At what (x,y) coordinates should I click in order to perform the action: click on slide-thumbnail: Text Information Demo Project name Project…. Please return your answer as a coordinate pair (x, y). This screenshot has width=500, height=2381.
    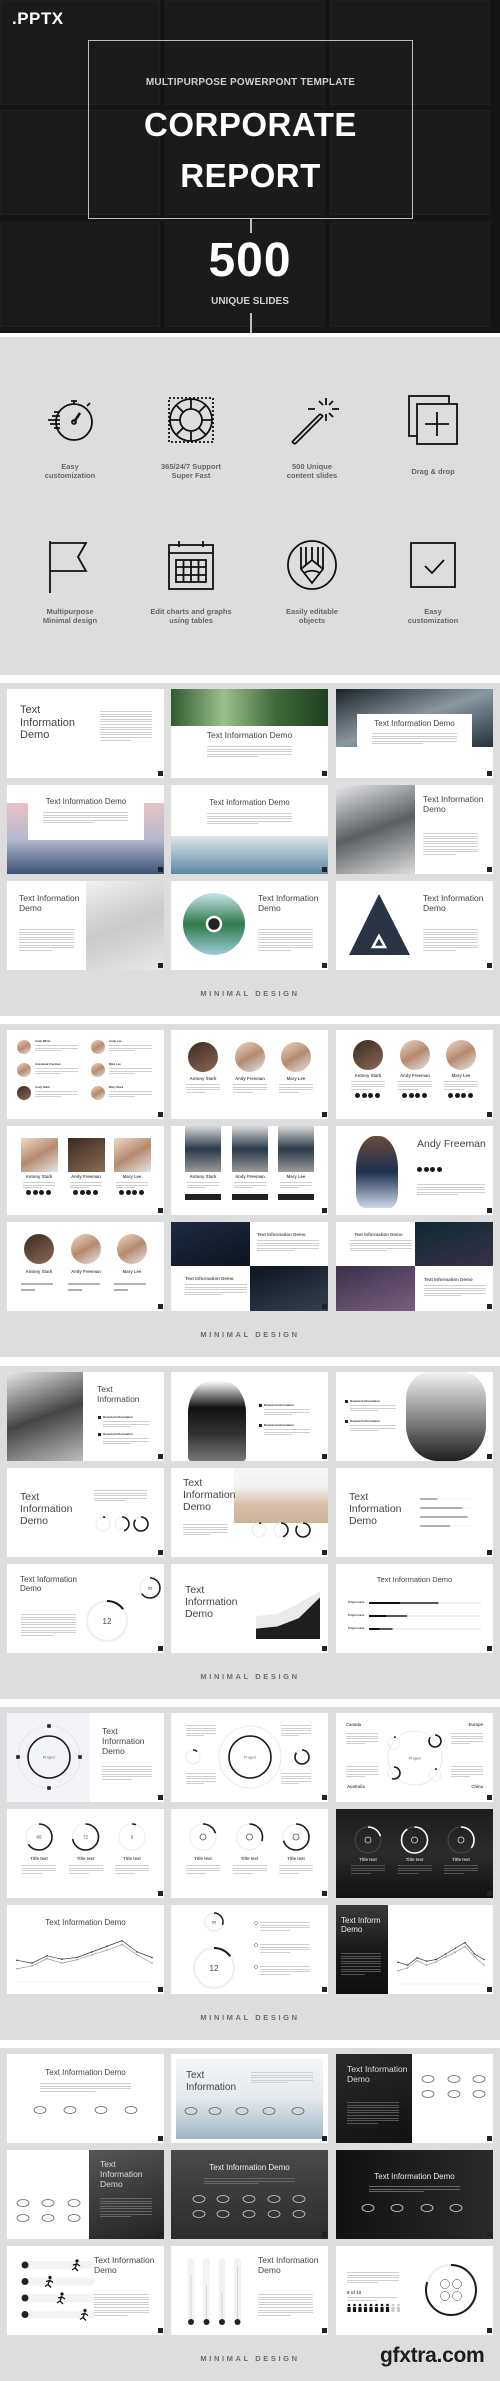
    Looking at the image, I should click on (414, 1608).